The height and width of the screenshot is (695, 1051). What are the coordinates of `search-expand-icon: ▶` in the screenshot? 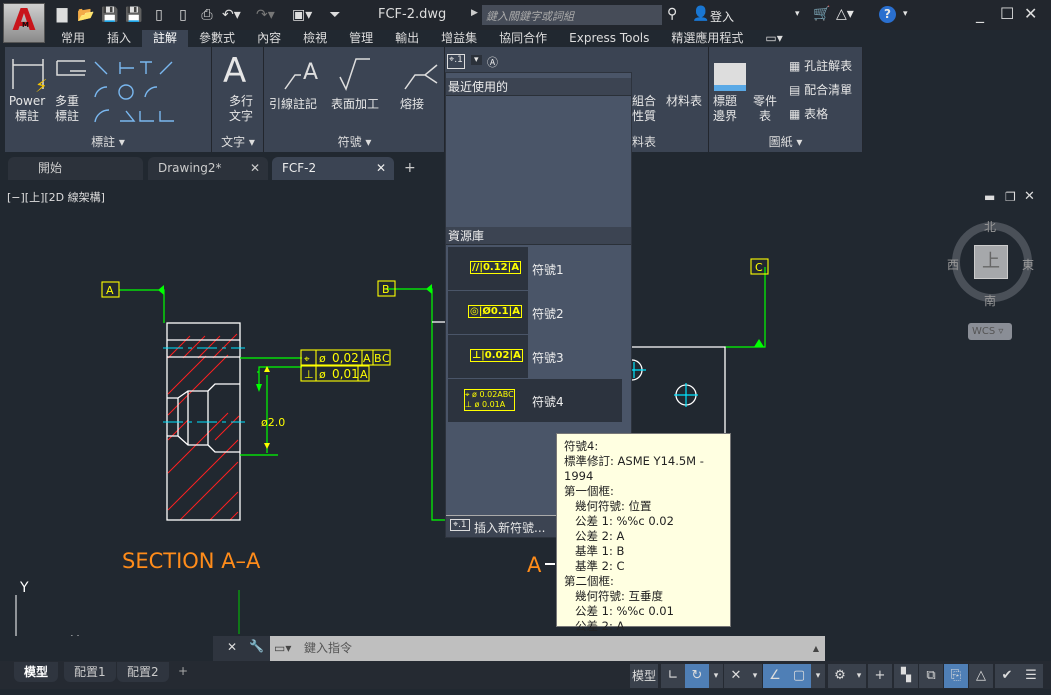 It's located at (474, 13).